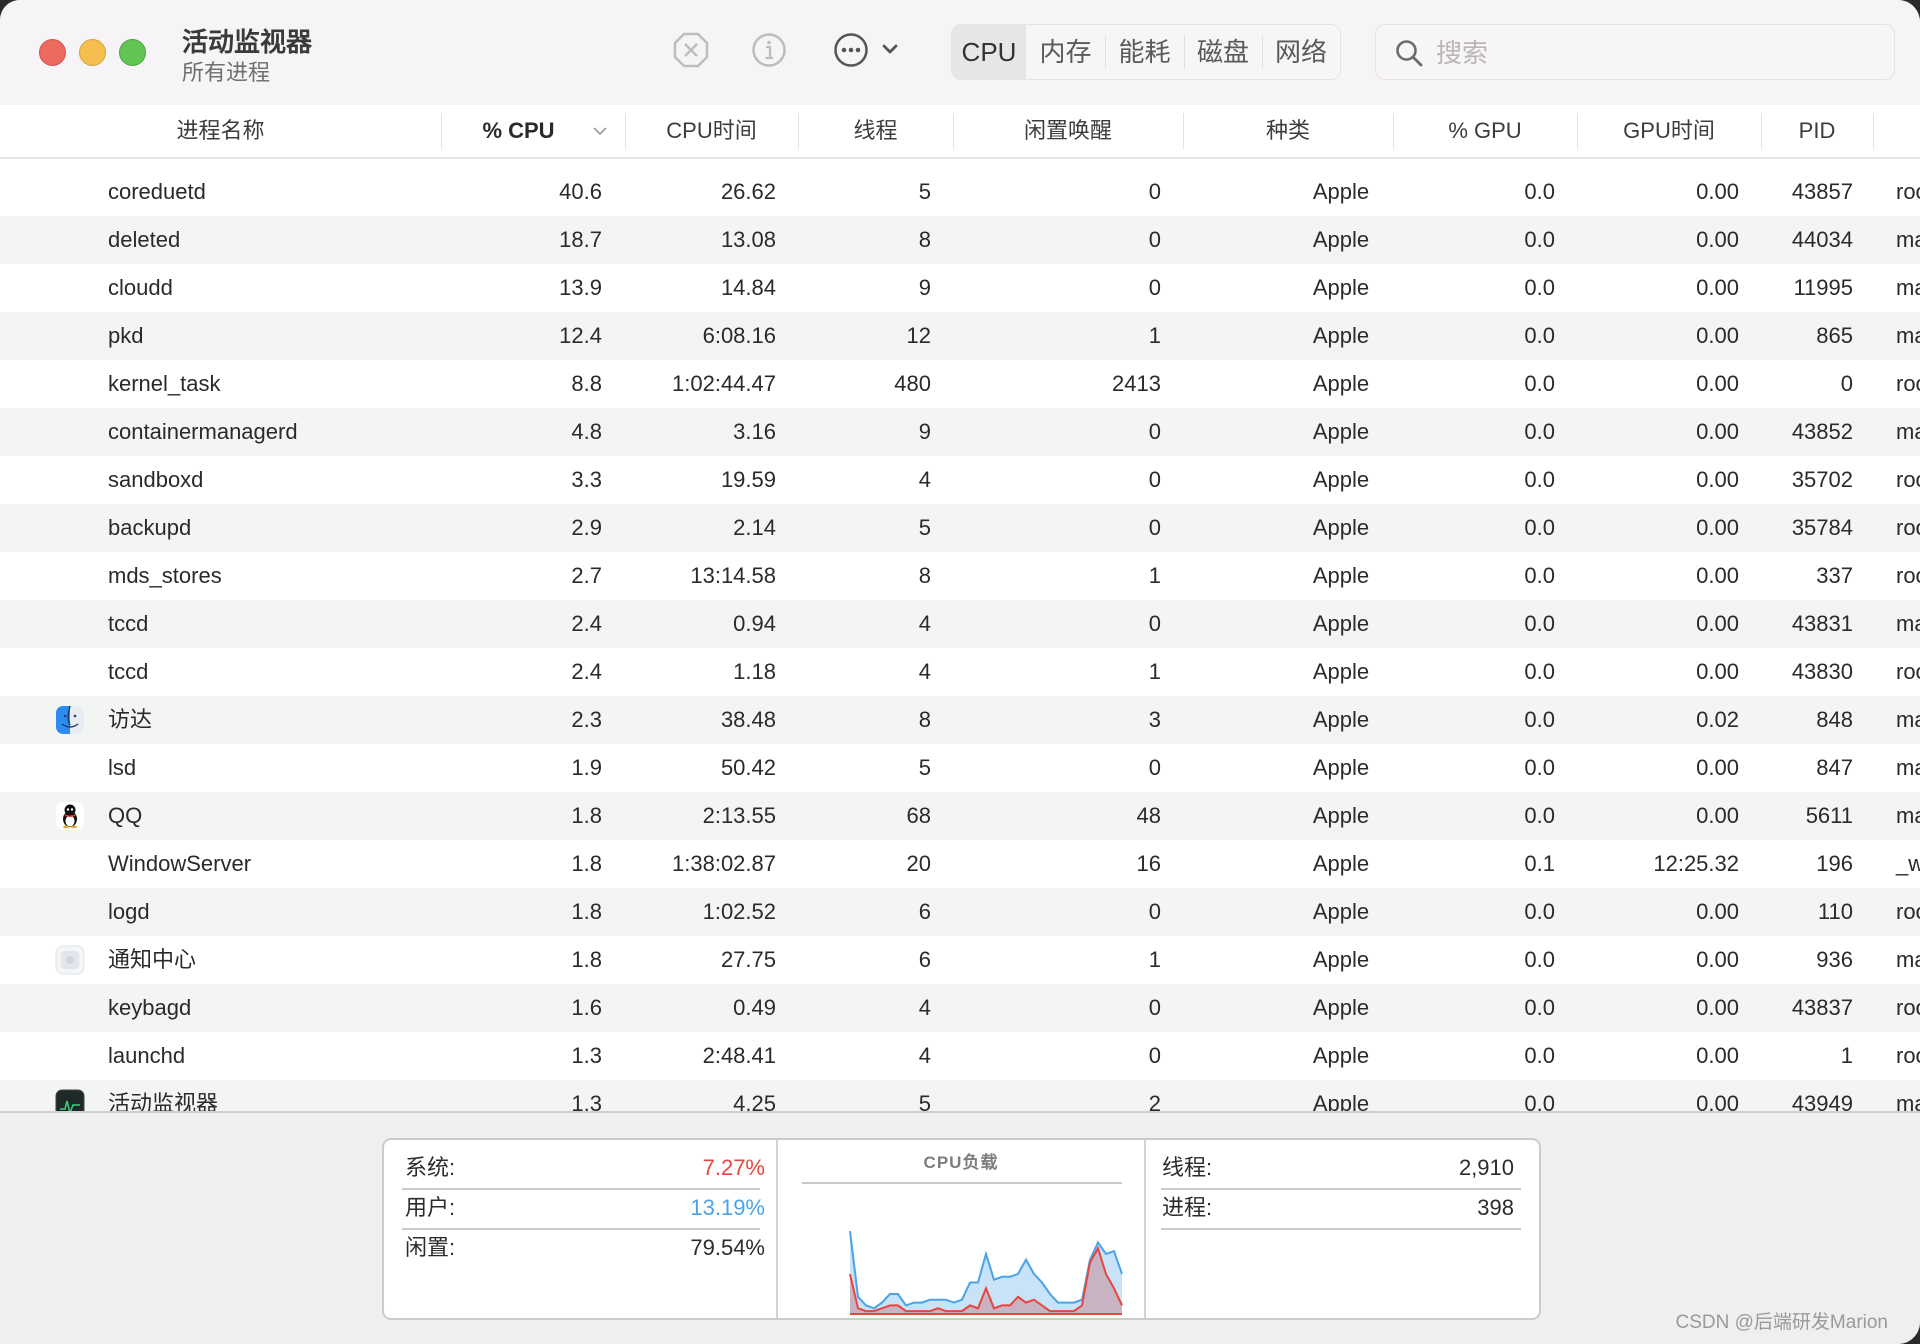 This screenshot has width=1920, height=1344. What do you see at coordinates (875, 131) in the screenshot?
I see `column-header-threads: 线程` at bounding box center [875, 131].